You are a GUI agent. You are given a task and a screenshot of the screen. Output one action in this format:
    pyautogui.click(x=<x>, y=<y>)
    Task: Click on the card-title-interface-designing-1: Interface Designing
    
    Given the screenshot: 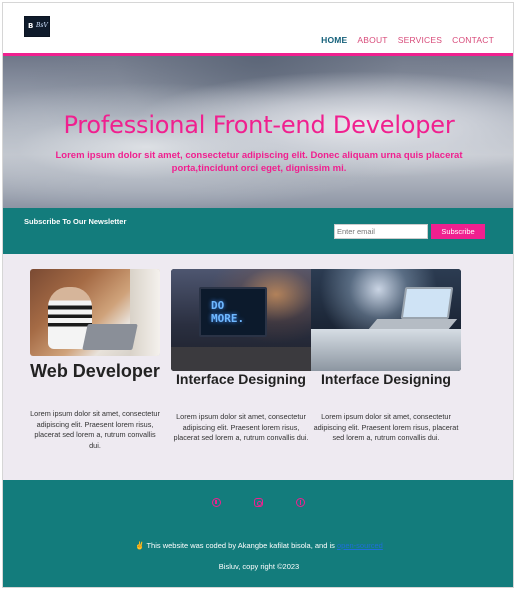 What is the action you would take?
    pyautogui.click(x=241, y=379)
    